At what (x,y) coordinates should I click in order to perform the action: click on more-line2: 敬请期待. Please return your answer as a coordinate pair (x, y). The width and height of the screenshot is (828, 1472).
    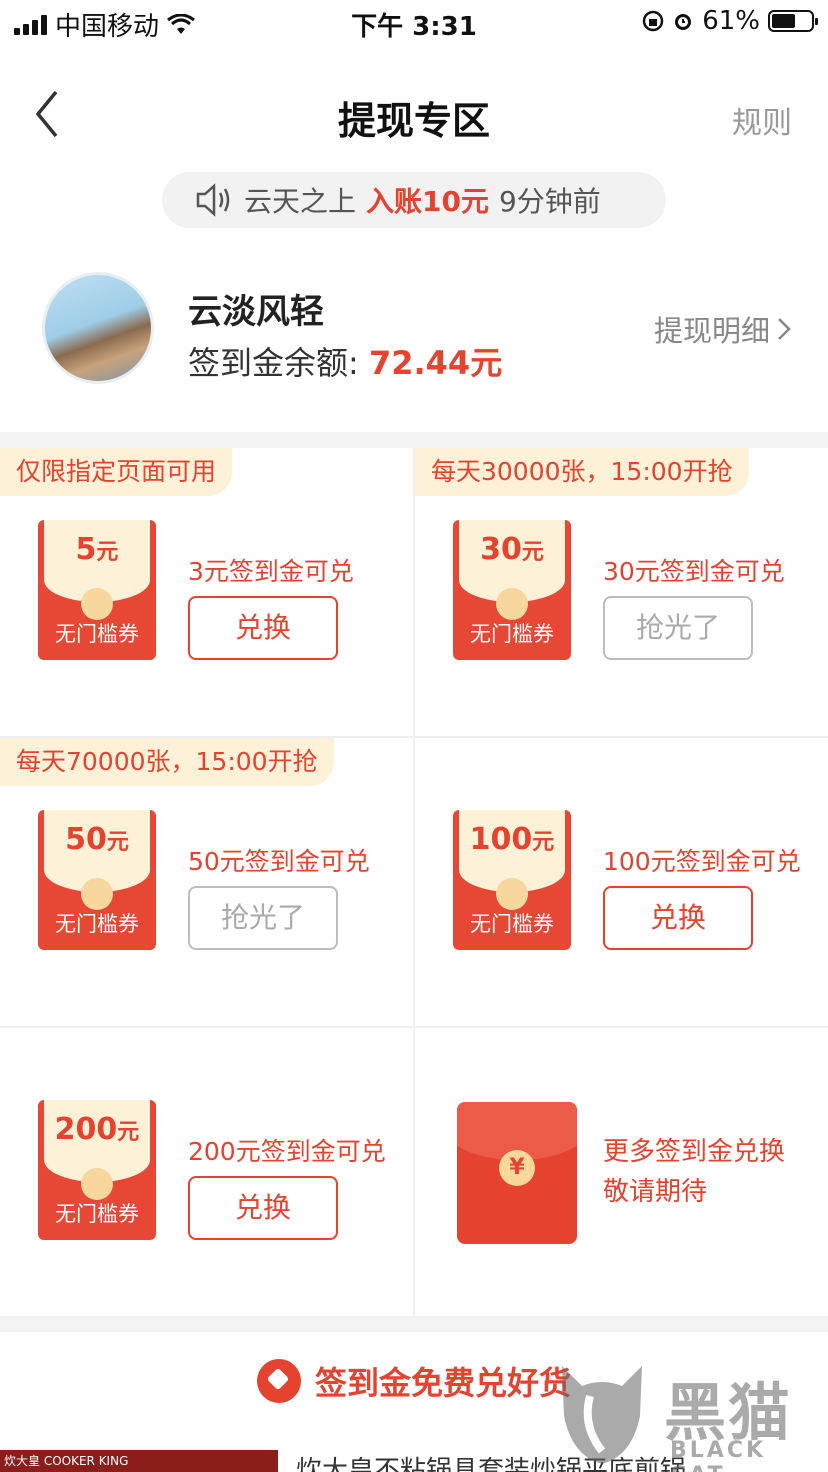
    Looking at the image, I should click on (655, 1192).